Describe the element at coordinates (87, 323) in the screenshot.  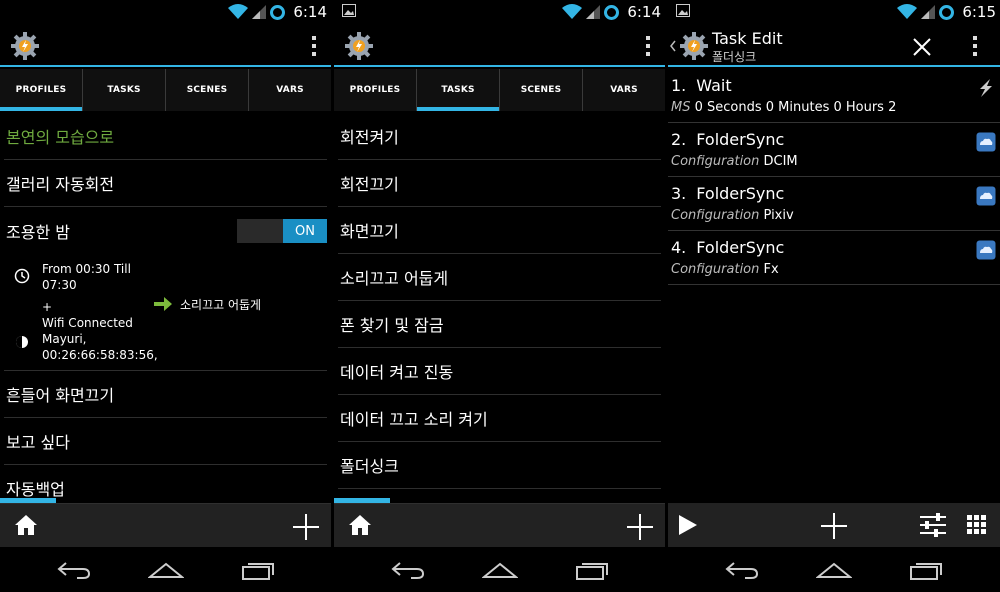
I see `wifi-context-text: Wifi Connected` at that location.